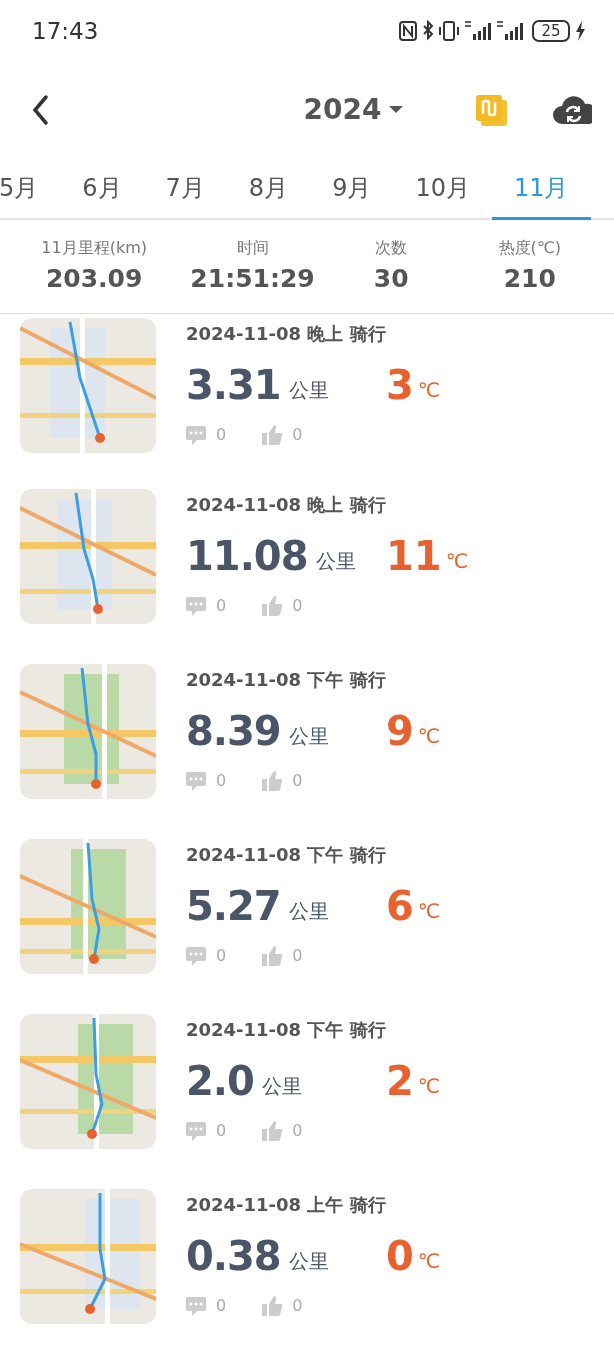  I want to click on heat-value: 3, so click(400, 385).